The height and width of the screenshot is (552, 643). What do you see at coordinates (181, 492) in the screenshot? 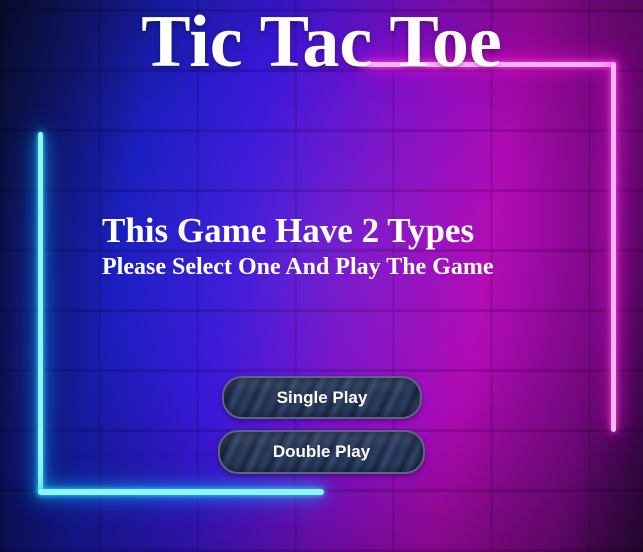
I see `neon-frame-cyan-bottom` at bounding box center [181, 492].